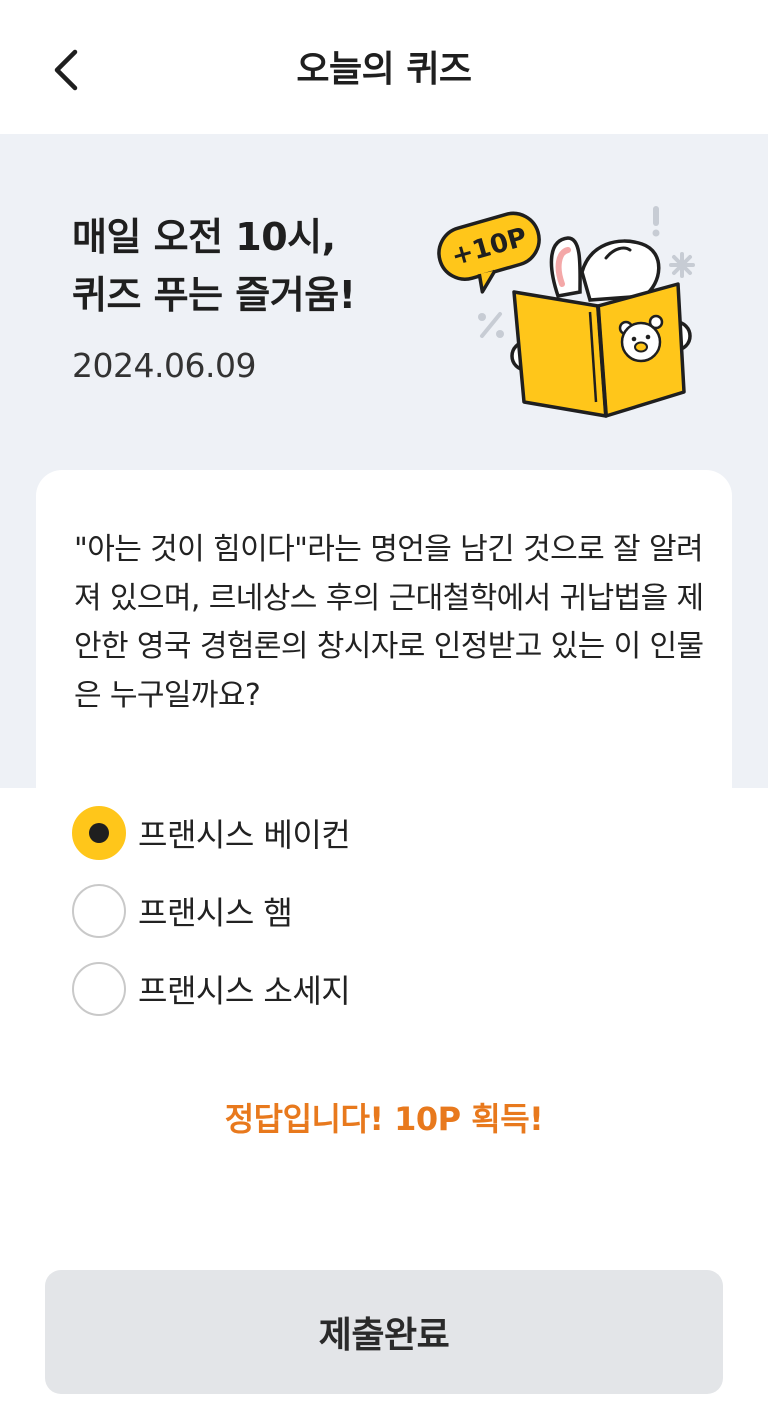  I want to click on result-message: 정답입니다! 10P 획득!, so click(384, 1119).